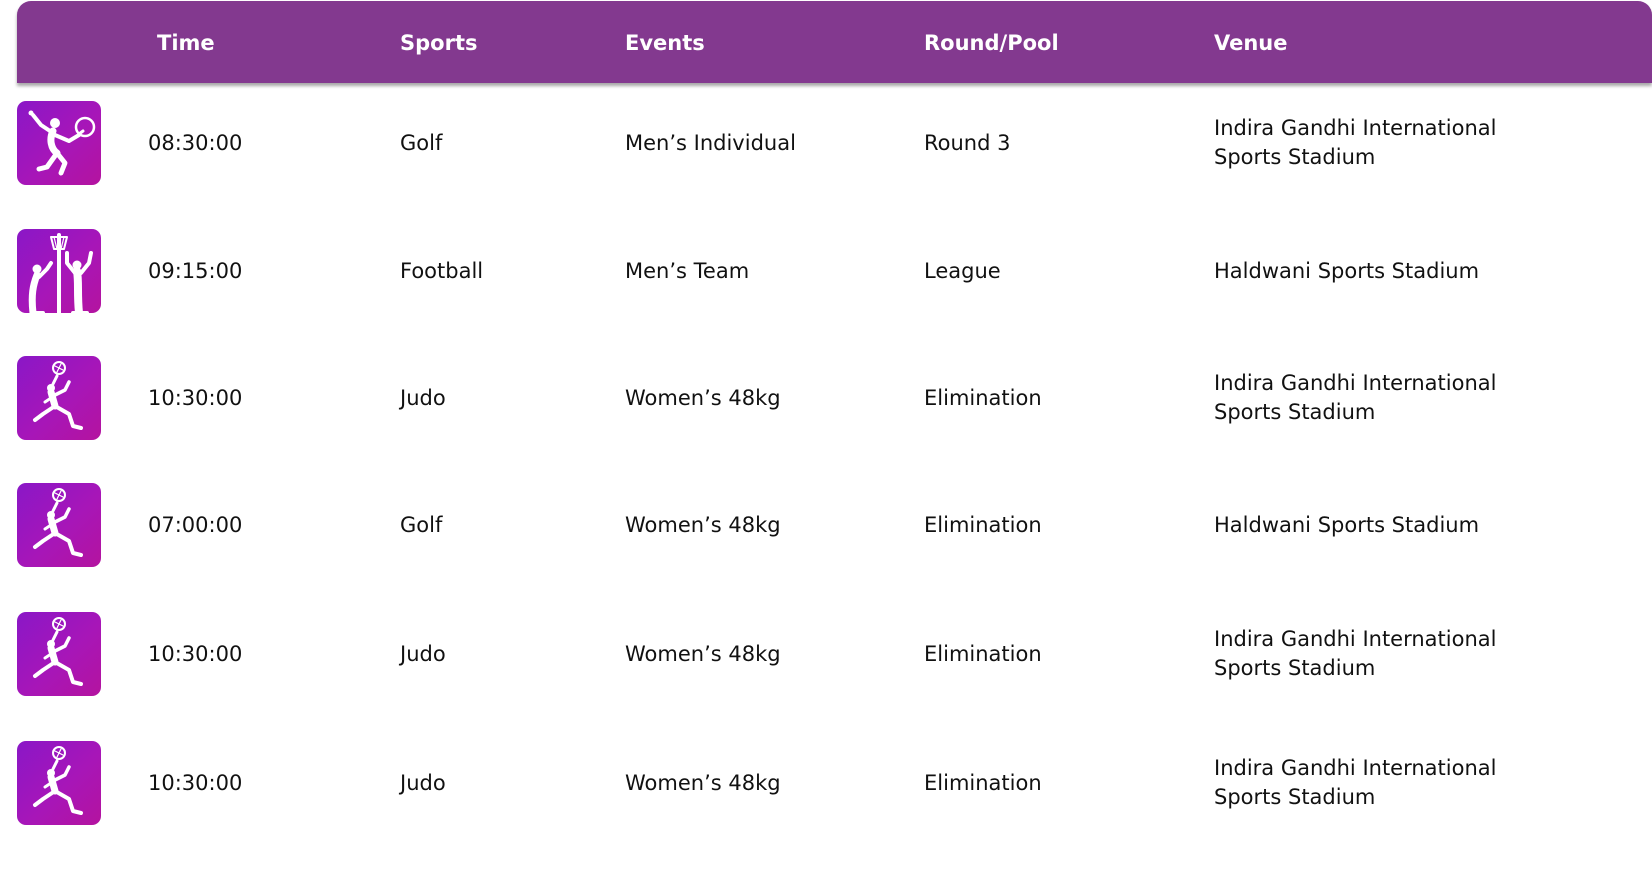 This screenshot has height=887, width=1652. I want to click on event-cell: Men’s Individual, so click(710, 142).